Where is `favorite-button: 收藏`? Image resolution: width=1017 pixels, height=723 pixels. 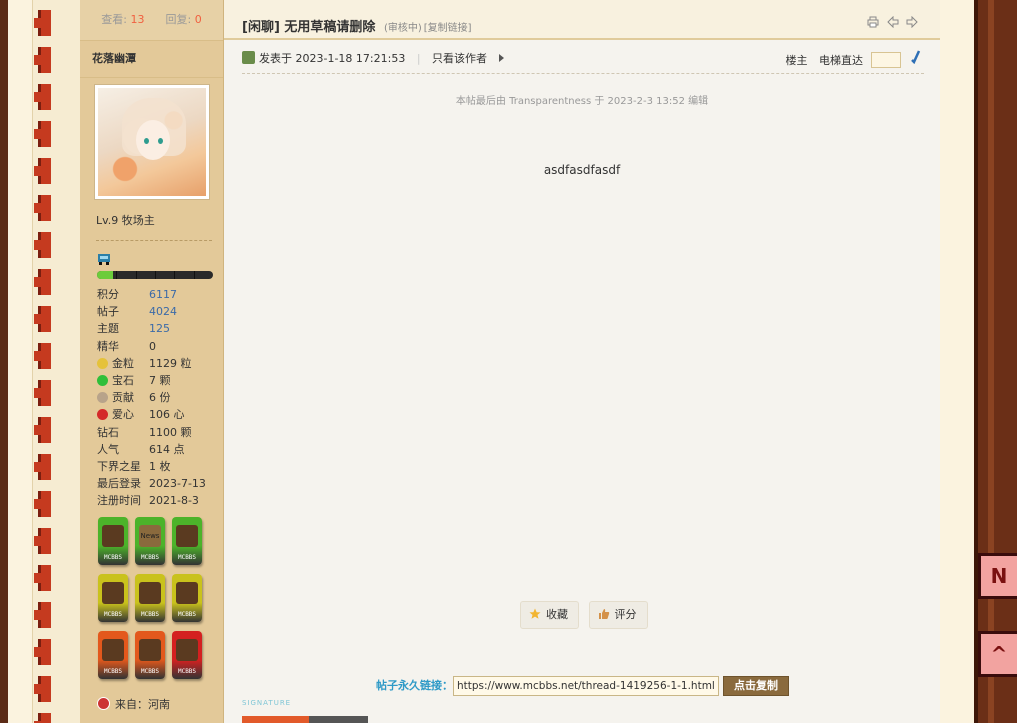
favorite-button: 收藏 is located at coordinates (549, 615).